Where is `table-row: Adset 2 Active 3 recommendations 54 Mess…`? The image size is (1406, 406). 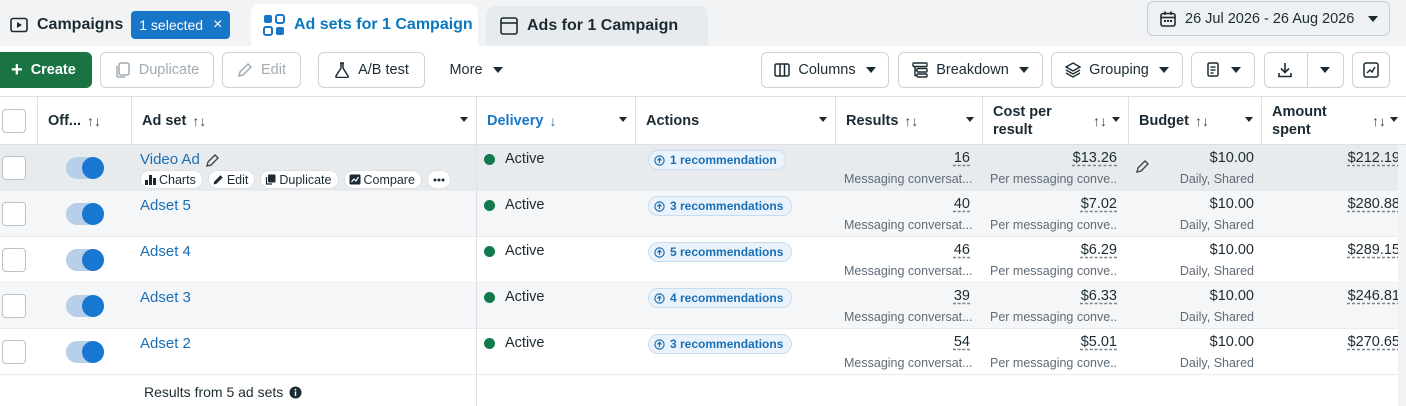 table-row: Adset 2 Active 3 recommendations 54 Mess… is located at coordinates (703, 352).